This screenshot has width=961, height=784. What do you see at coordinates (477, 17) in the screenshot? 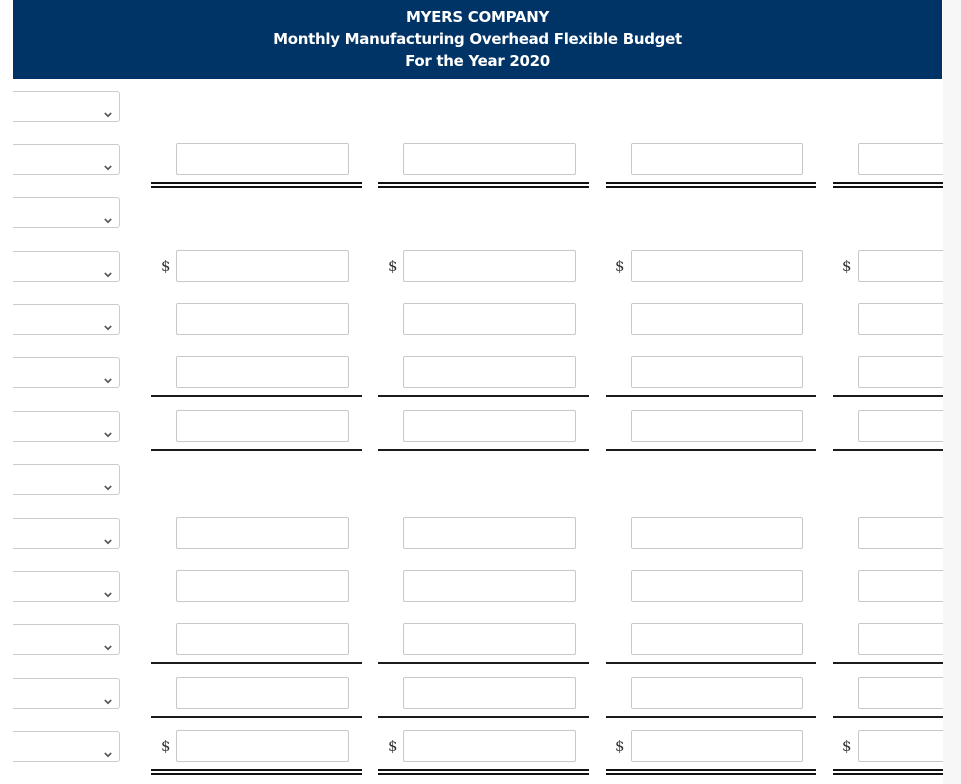
I see `company-name: MYERS COMPANY` at bounding box center [477, 17].